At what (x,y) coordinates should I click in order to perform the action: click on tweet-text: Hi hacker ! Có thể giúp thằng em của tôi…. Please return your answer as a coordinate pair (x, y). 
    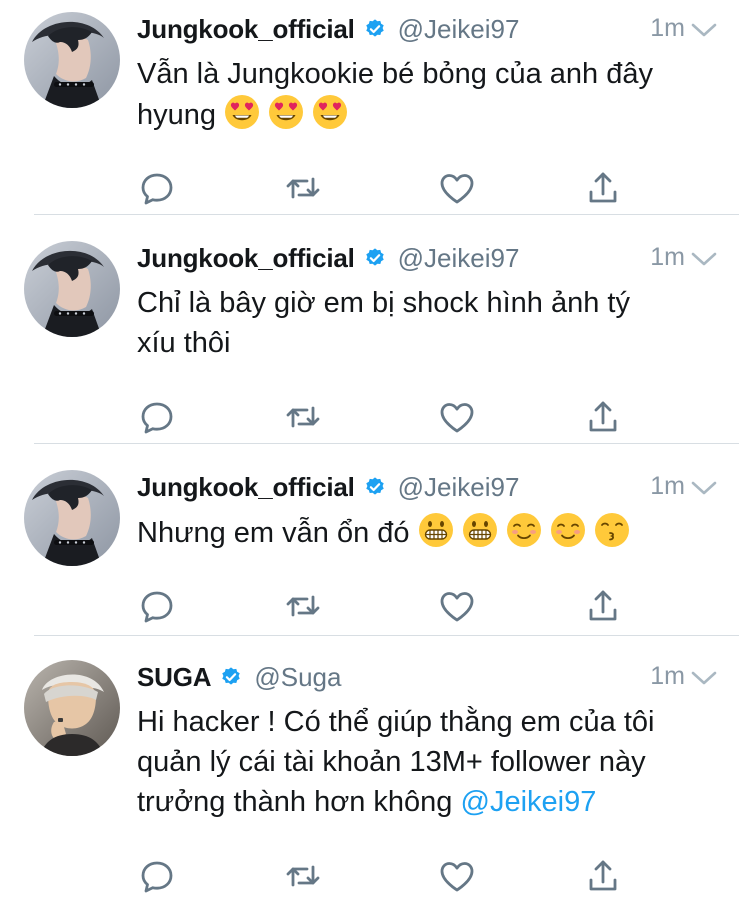
    Looking at the image, I should click on (432, 762).